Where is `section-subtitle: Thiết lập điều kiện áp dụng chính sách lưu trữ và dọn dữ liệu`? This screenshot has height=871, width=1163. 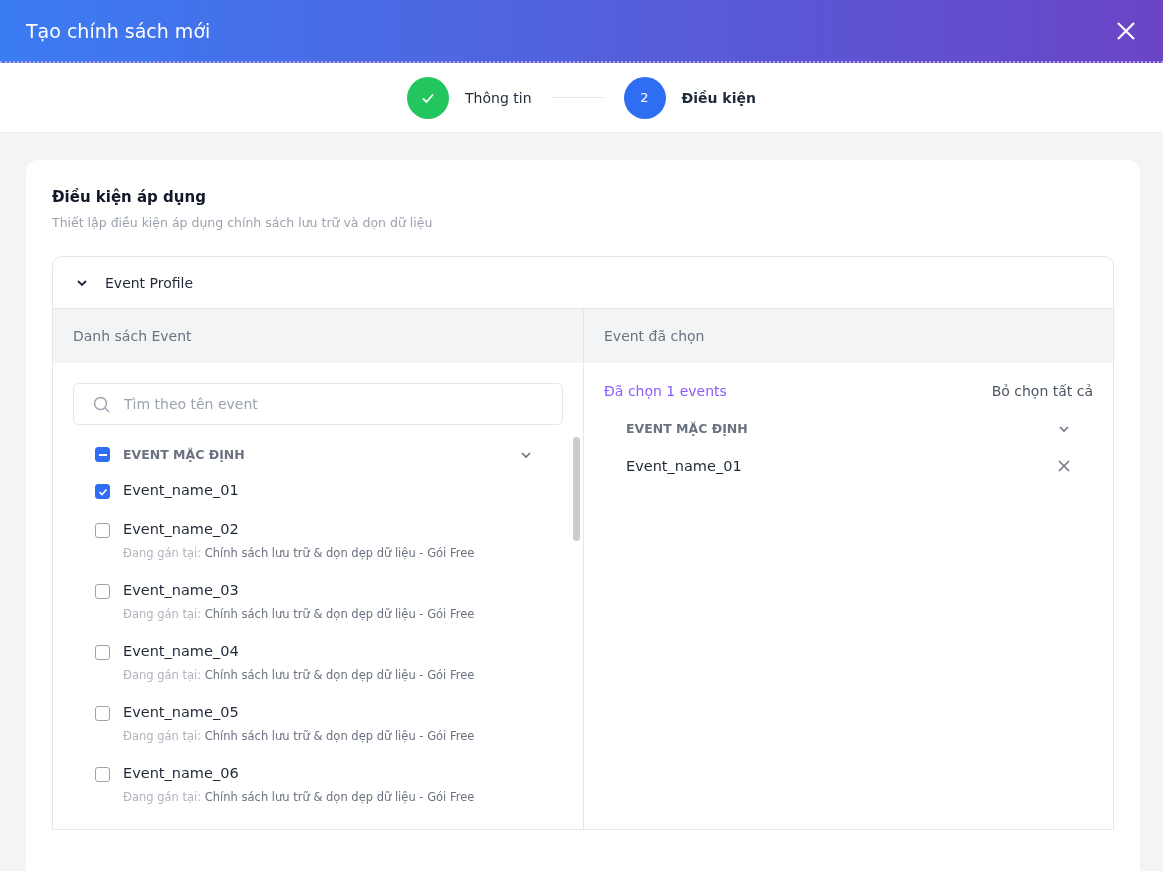
section-subtitle: Thiết lập điều kiện áp dụng chính sách lưu trữ và dọn dữ liệu is located at coordinates (243, 222).